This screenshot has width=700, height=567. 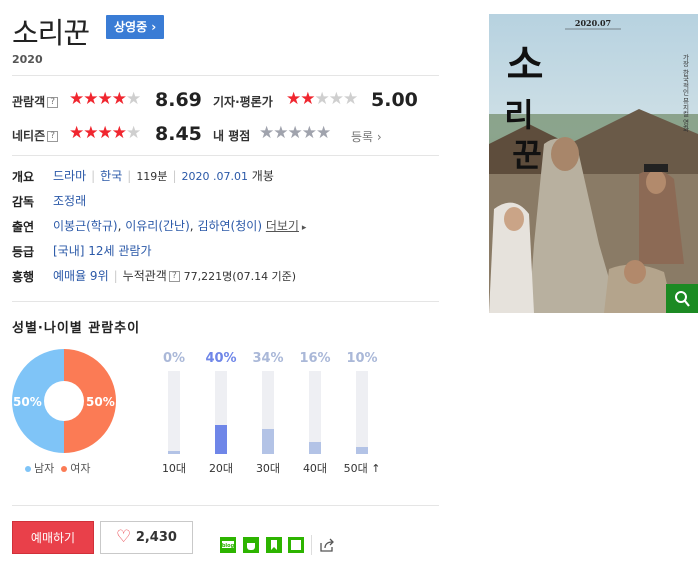 What do you see at coordinates (23, 227) in the screenshot?
I see `cast-label: 출연` at bounding box center [23, 227].